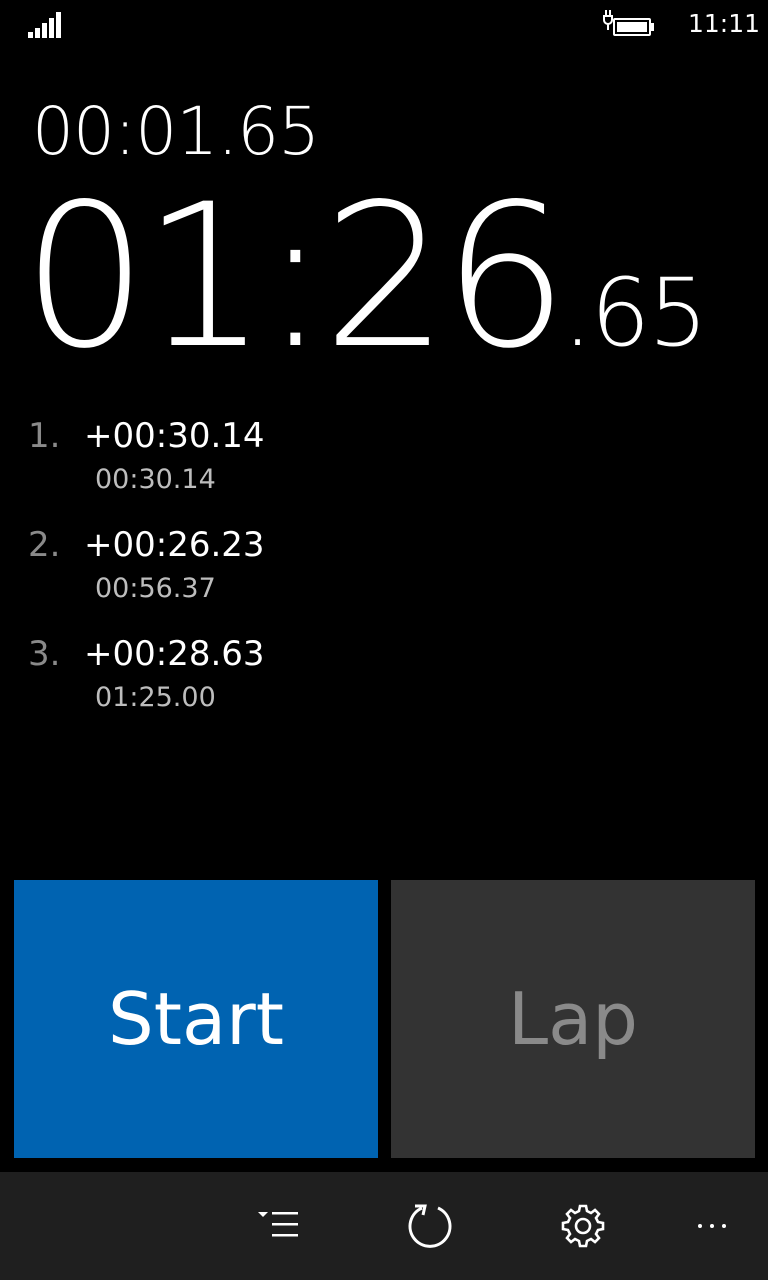 This screenshot has width=768, height=1280. I want to click on settings-gear-icon, so click(583, 1226).